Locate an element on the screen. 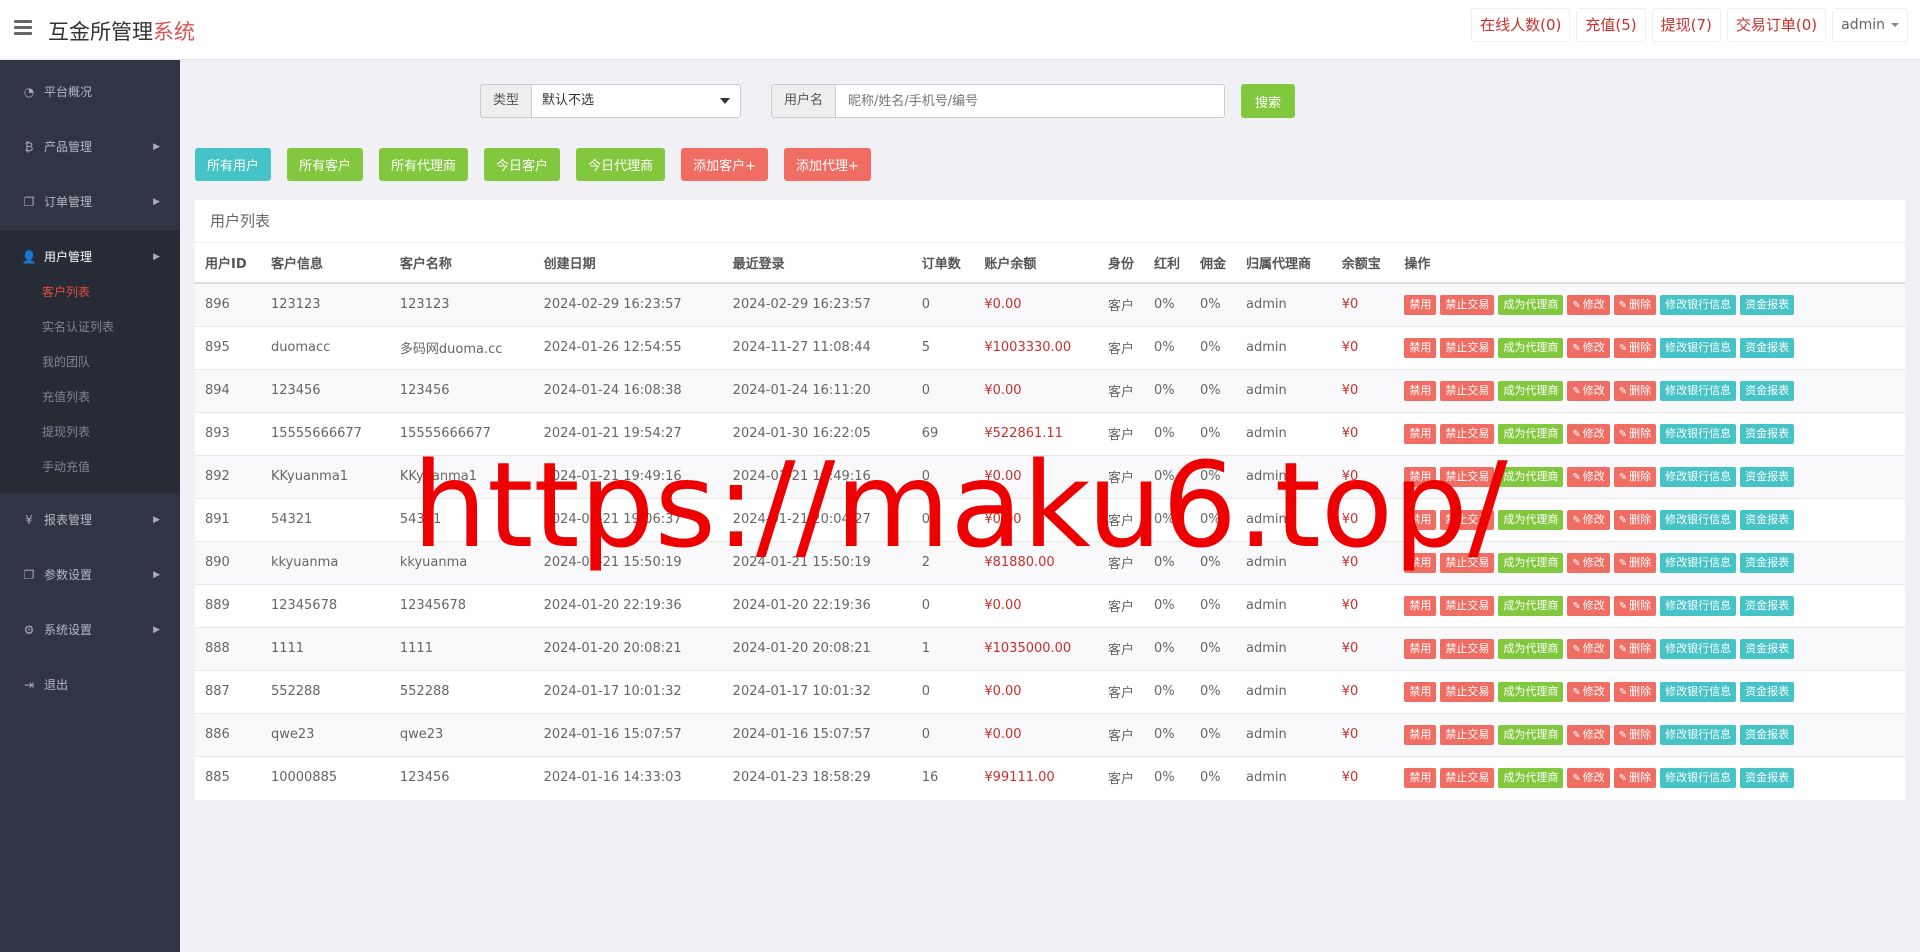 The image size is (1920, 952). sidebar-item-dashboard: ◔ 平台概况 is located at coordinates (90, 92).